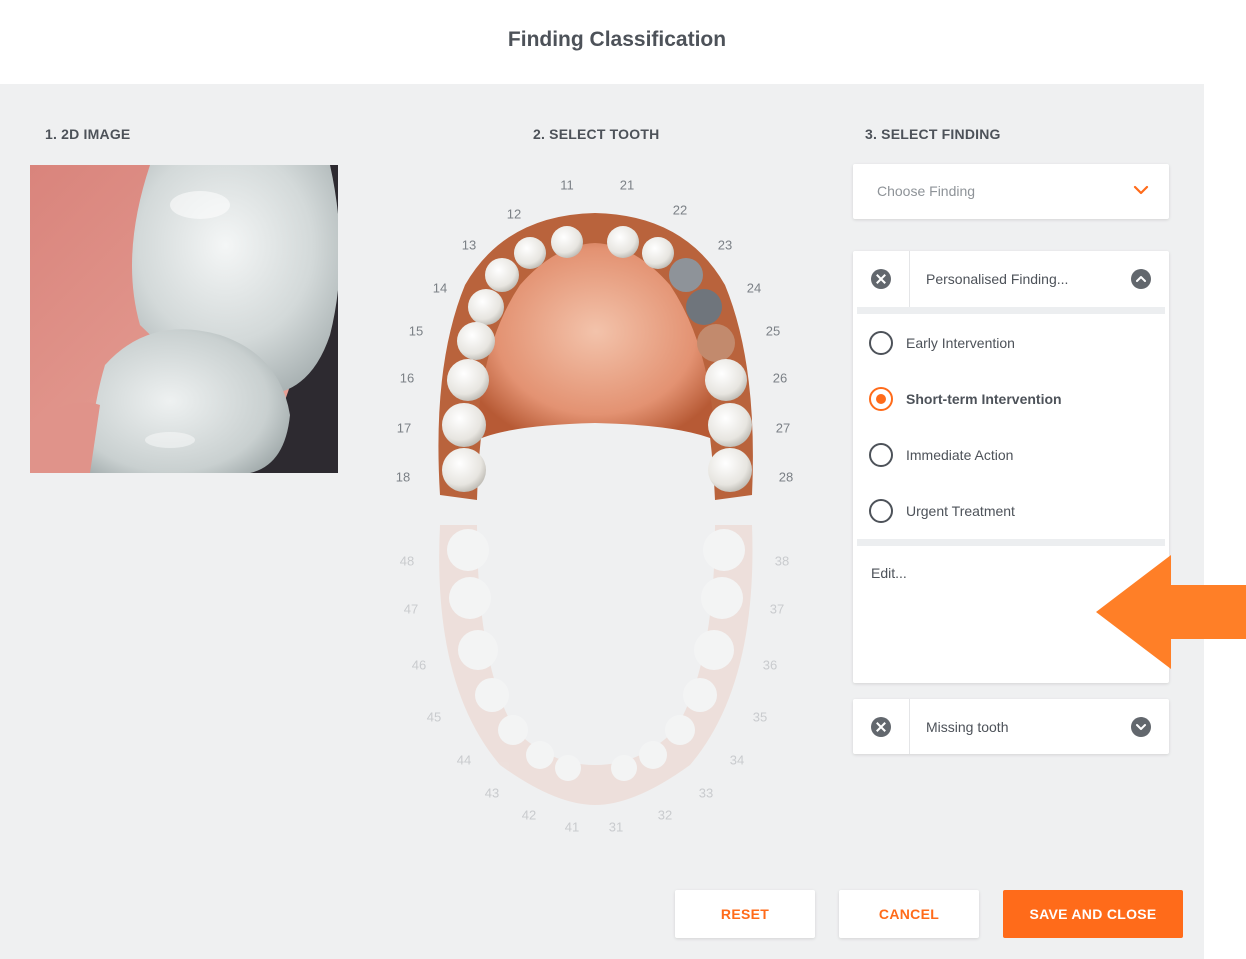  I want to click on tooth-number-48: 48, so click(407, 561).